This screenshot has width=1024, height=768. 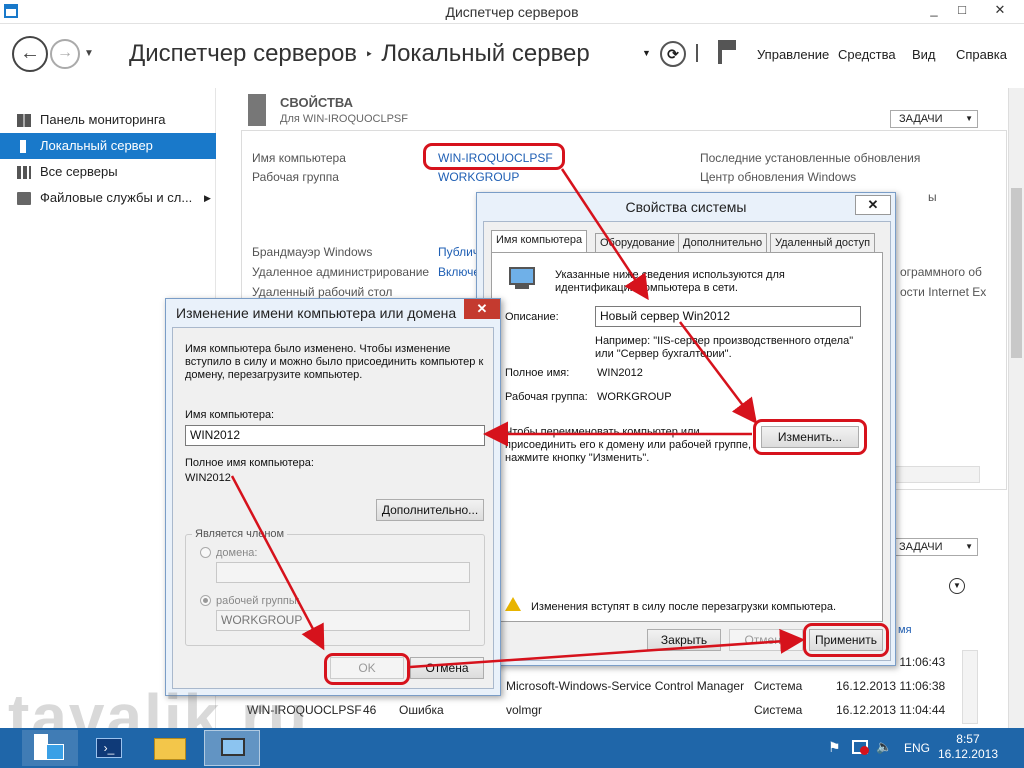 I want to click on network-icon, so click(x=860, y=747).